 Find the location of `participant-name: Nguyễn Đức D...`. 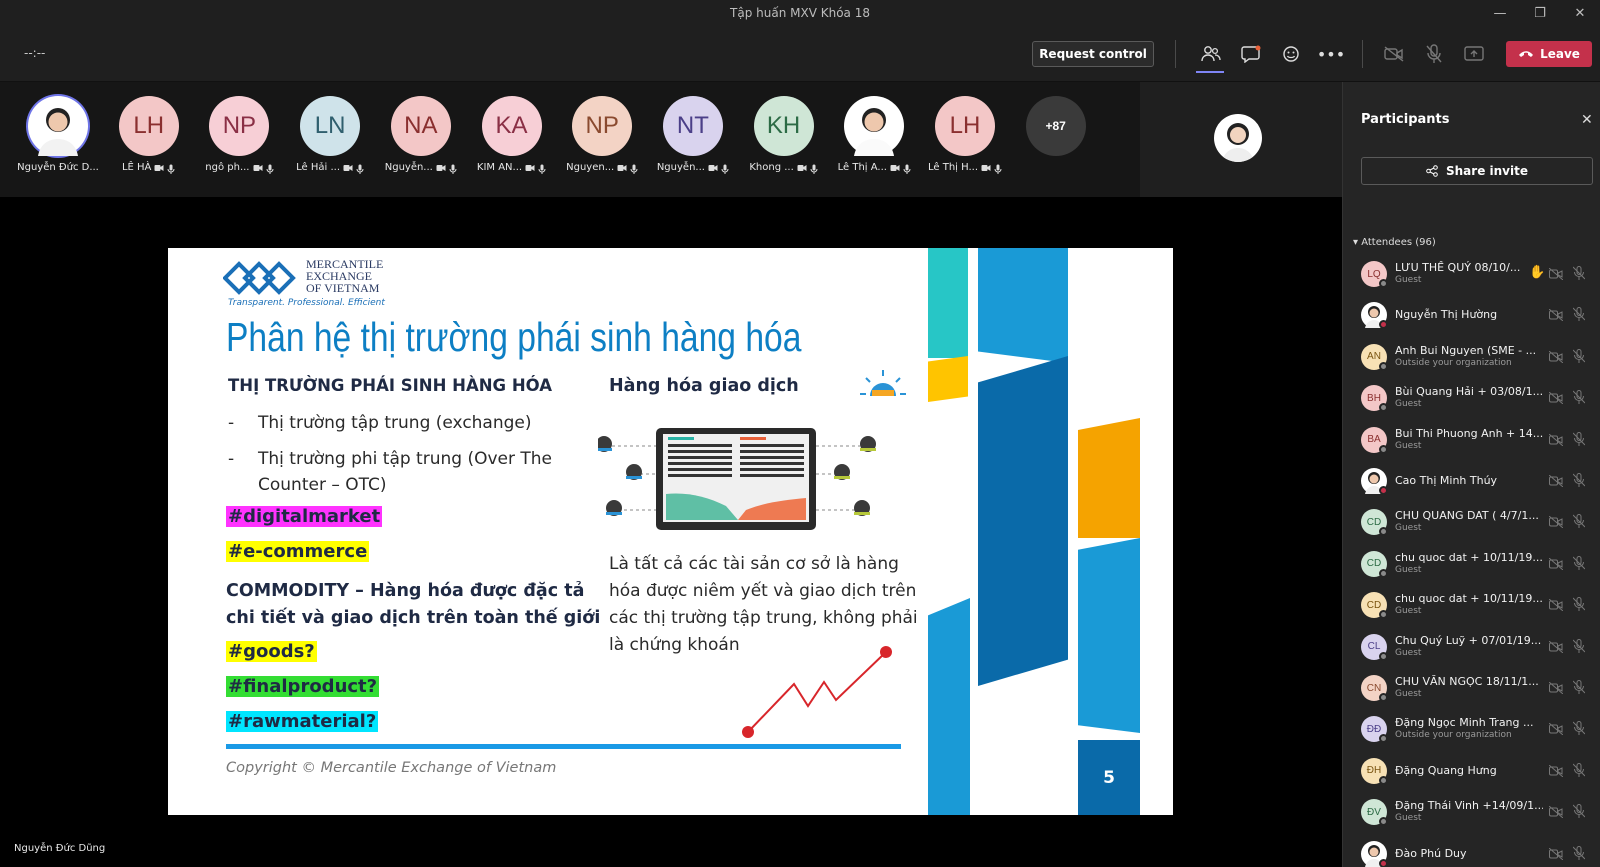

participant-name: Nguyễn Đức D... is located at coordinates (58, 167).